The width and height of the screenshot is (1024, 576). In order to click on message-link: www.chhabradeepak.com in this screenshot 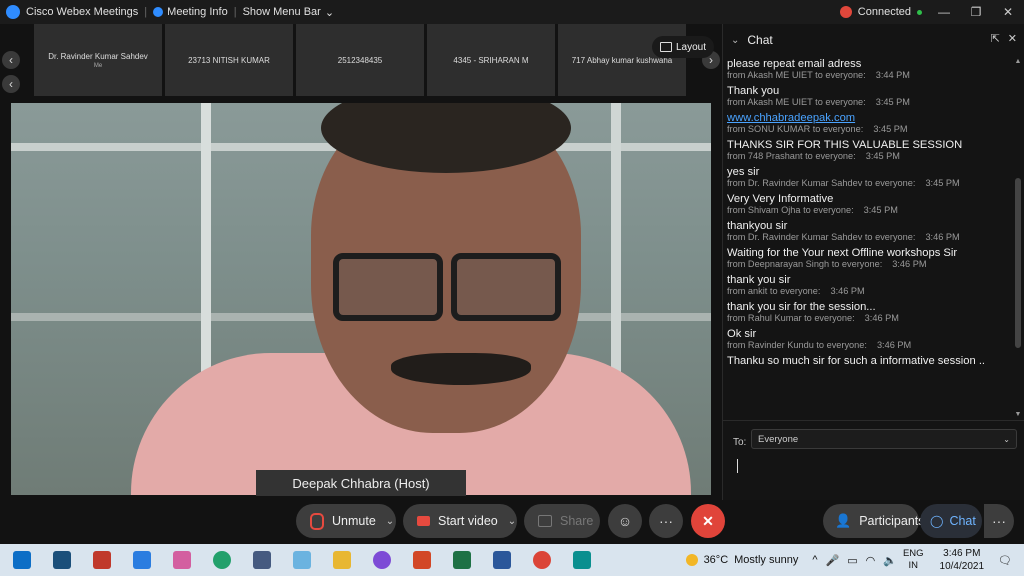, I will do `click(870, 118)`.